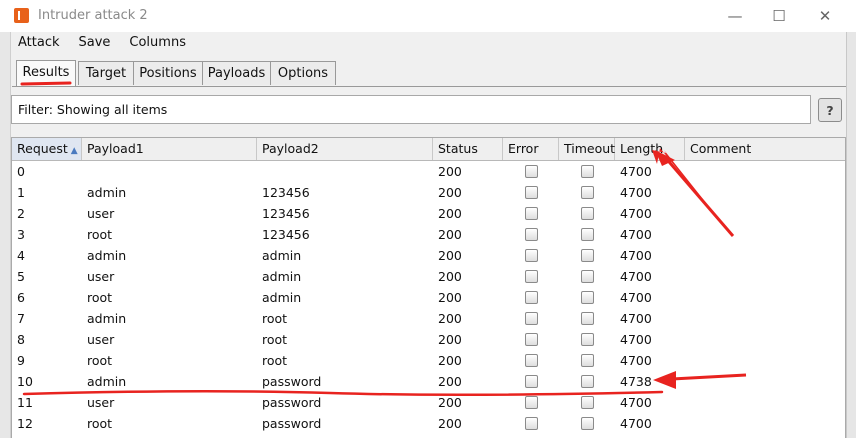  I want to click on table-row: 6 root admin 200 4700, so click(428, 297).